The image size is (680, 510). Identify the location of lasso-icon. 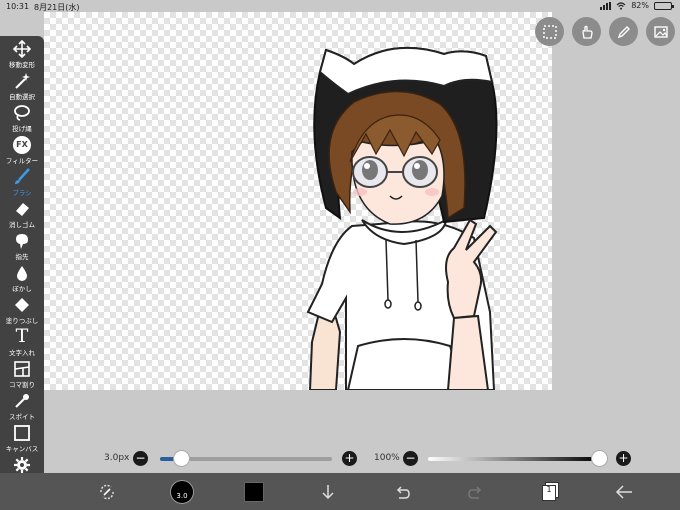
(22, 113).